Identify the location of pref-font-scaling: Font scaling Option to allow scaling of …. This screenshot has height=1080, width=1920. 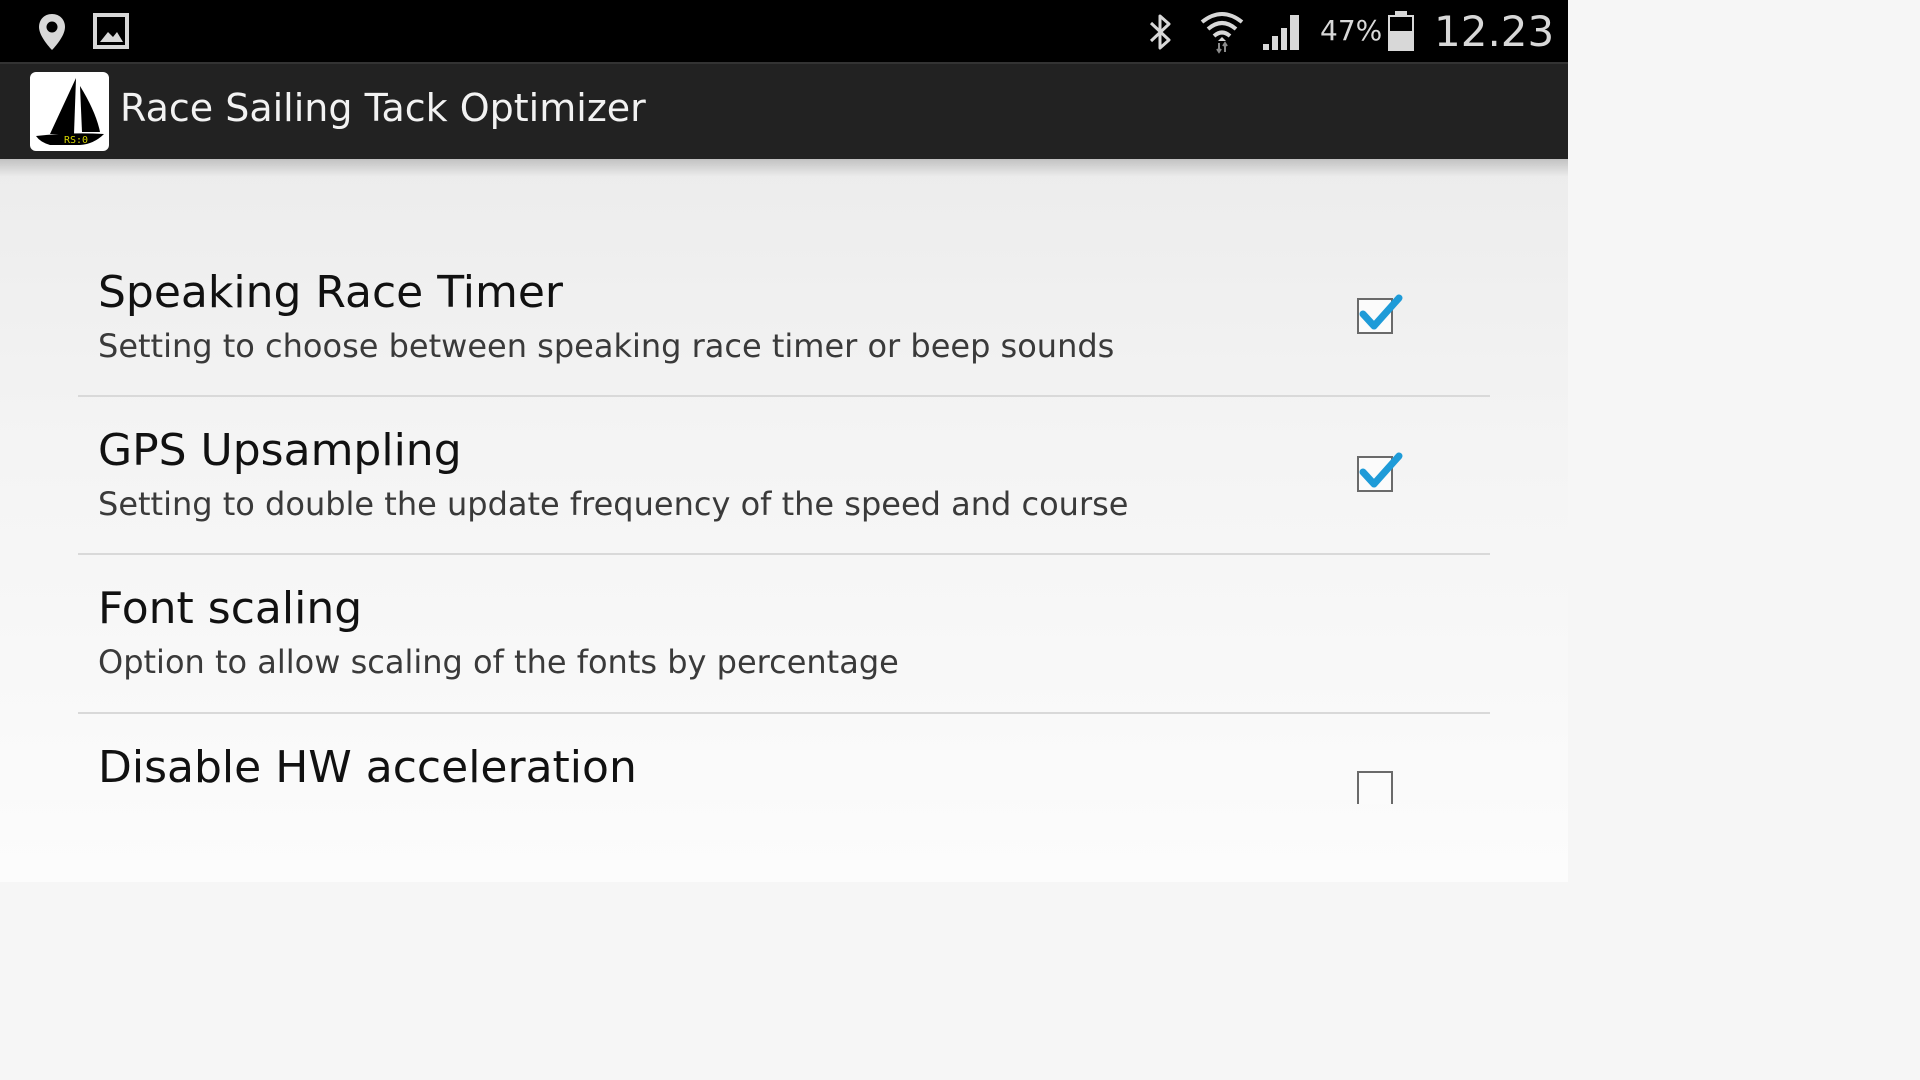
(784, 633).